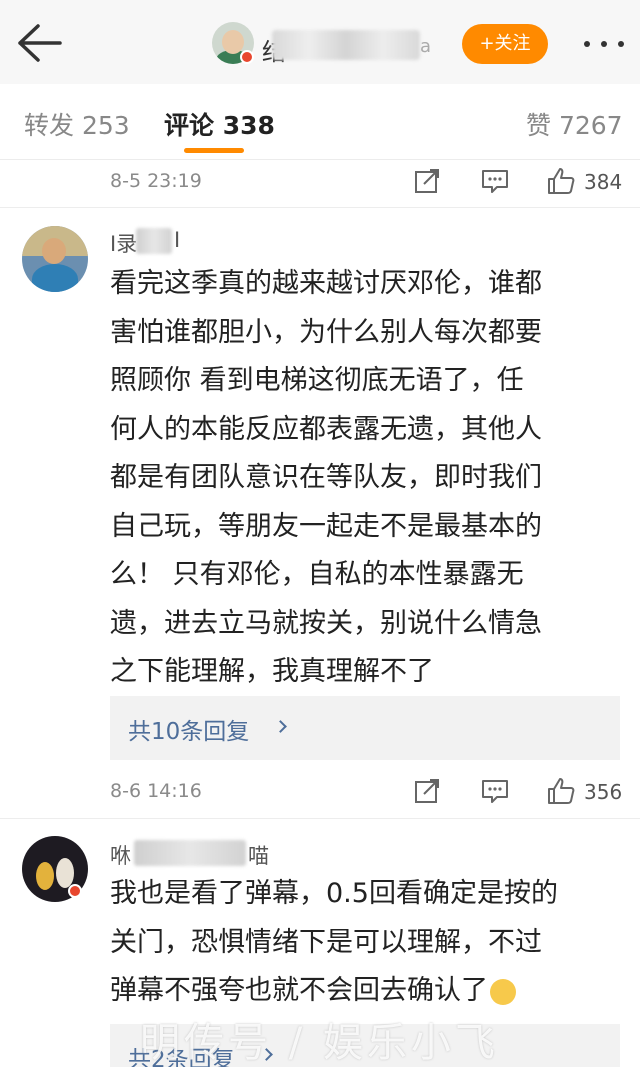  I want to click on follow-button: +关注, so click(505, 44).